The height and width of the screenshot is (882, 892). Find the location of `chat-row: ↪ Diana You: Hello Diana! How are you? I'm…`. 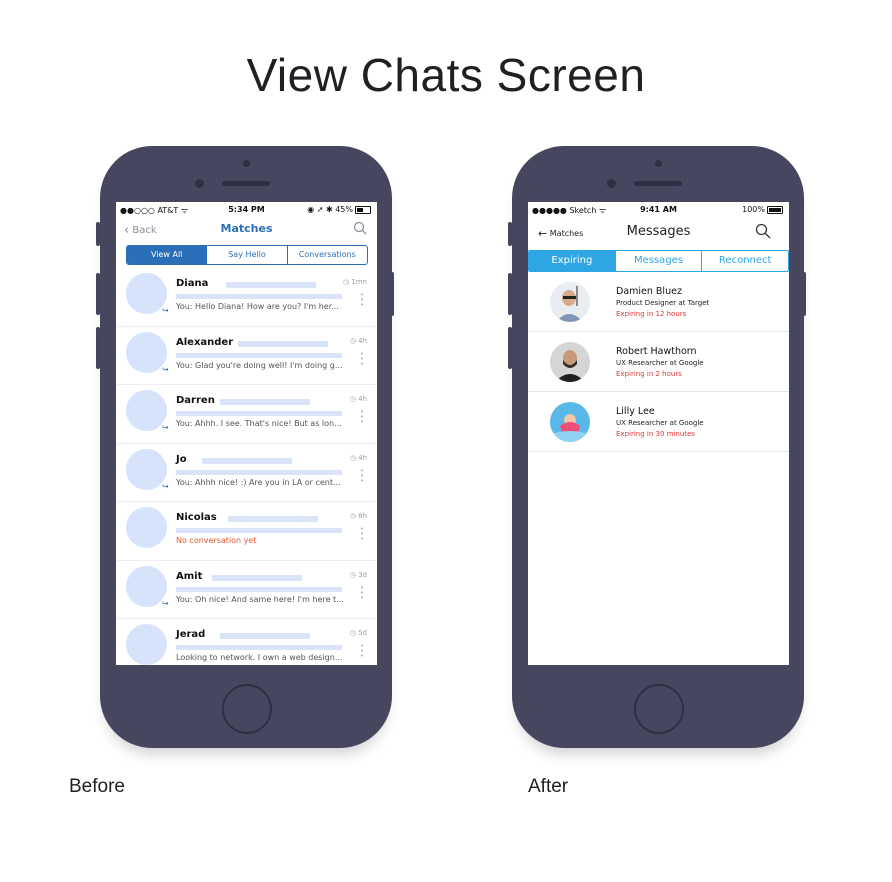

chat-row: ↪ Diana You: Hello Diana! How are you? I'm… is located at coordinates (246, 297).